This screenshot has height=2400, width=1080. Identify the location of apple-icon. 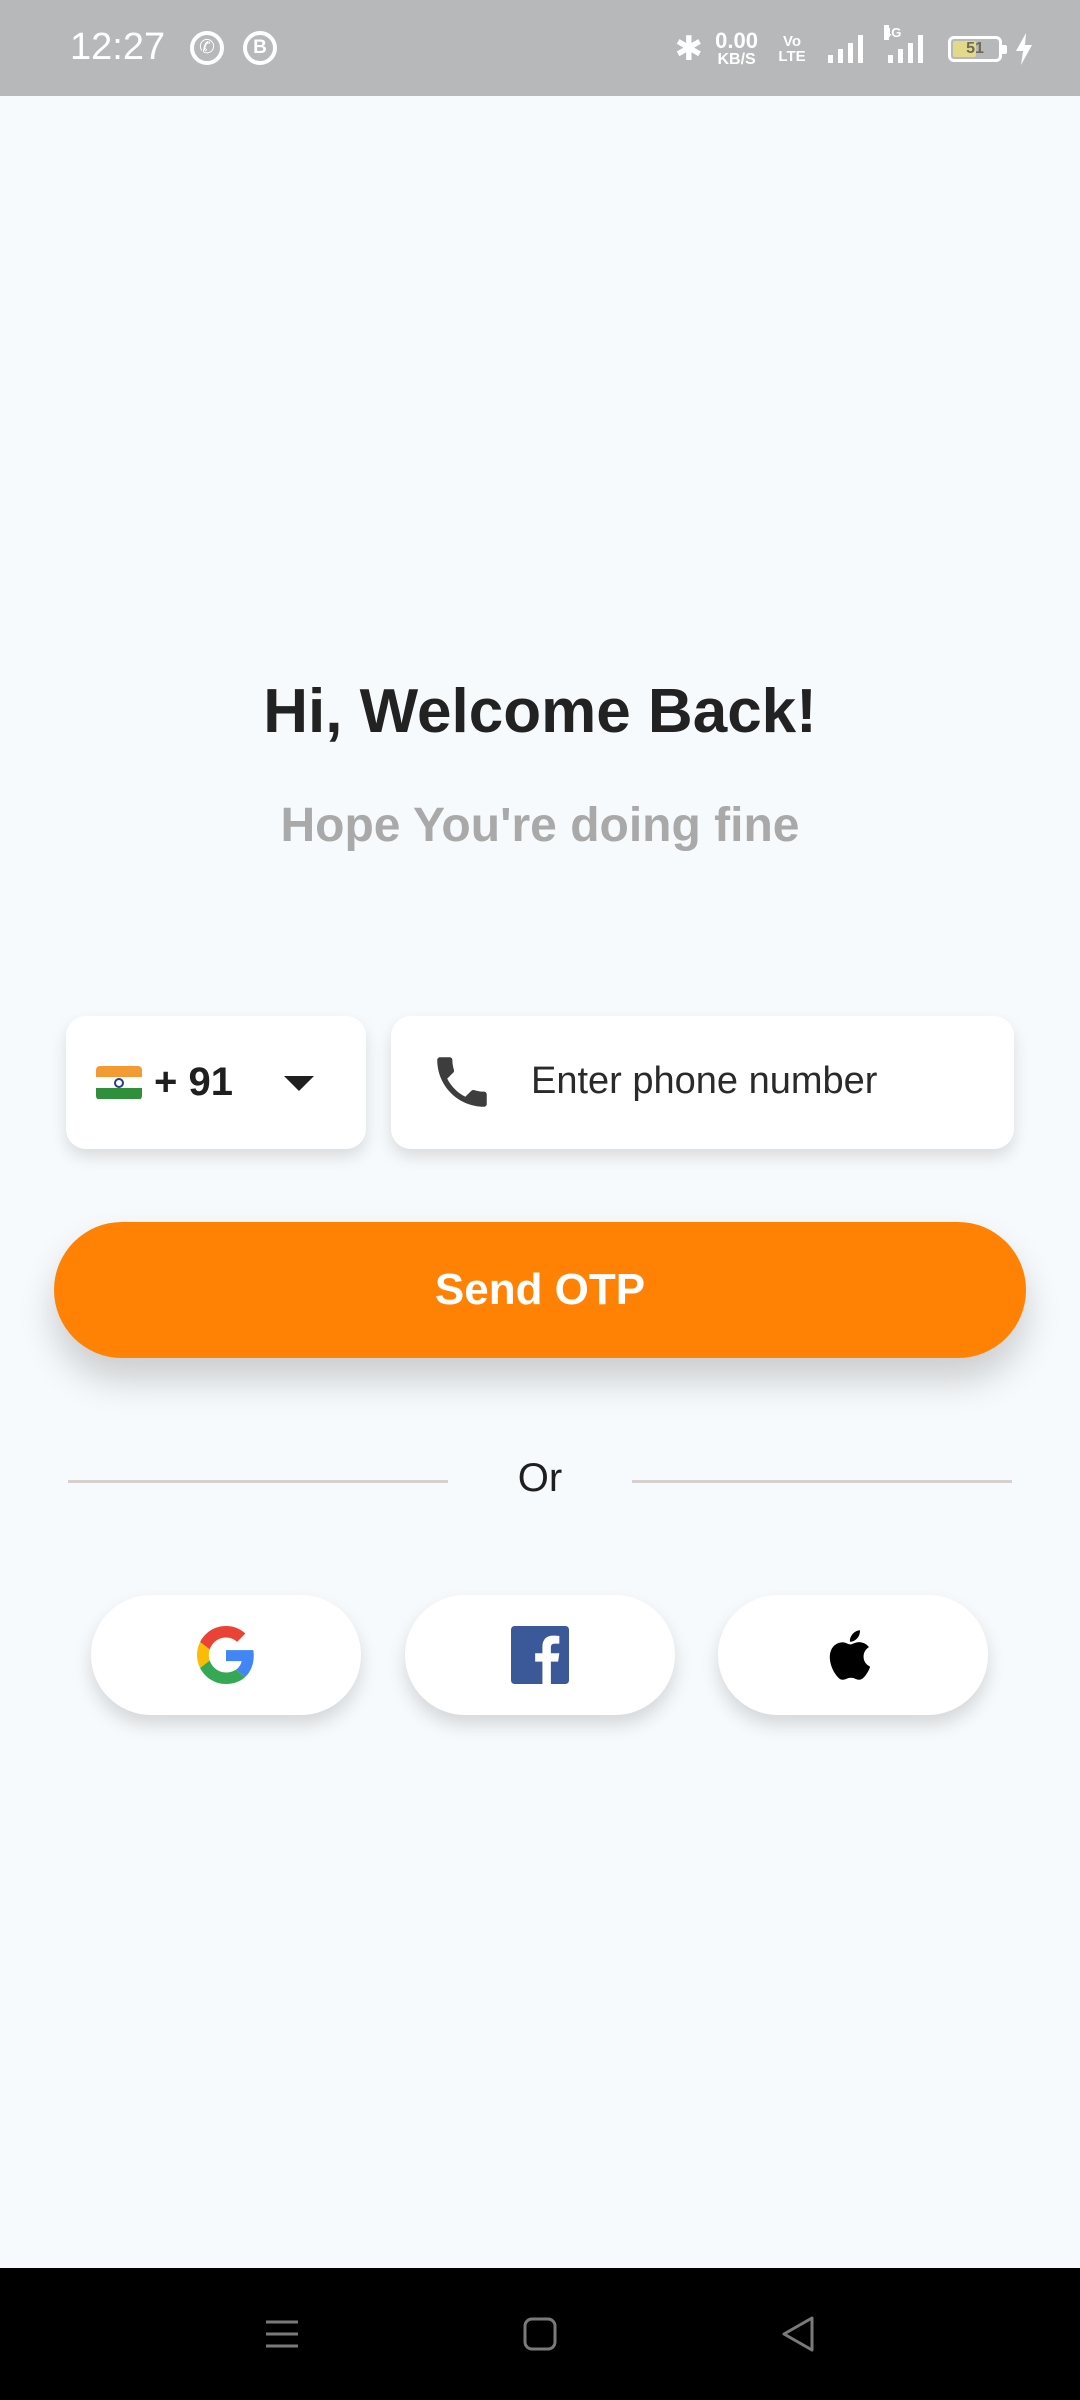
(850, 1655).